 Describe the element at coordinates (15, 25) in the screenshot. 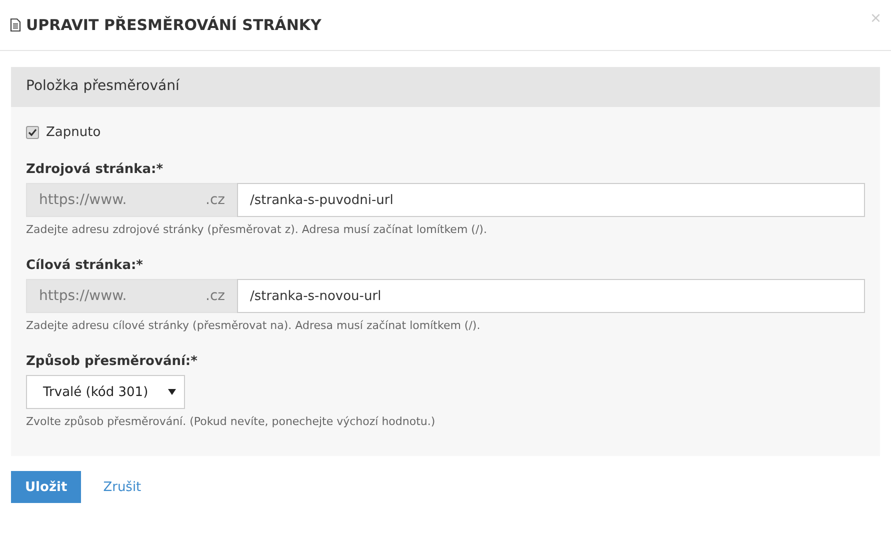

I see `document-icon` at that location.